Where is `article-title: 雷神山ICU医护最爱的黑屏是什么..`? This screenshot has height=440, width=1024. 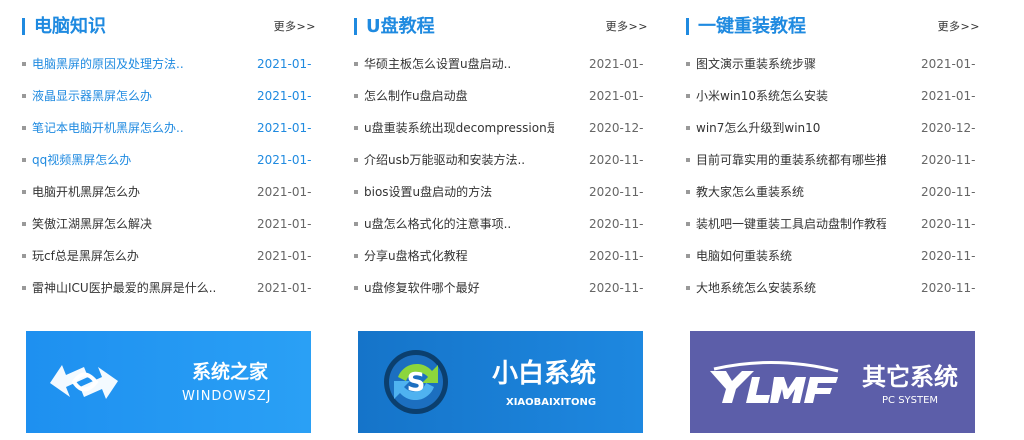 article-title: 雷神山ICU医护最爱的黑屏是什么.. is located at coordinates (127, 288).